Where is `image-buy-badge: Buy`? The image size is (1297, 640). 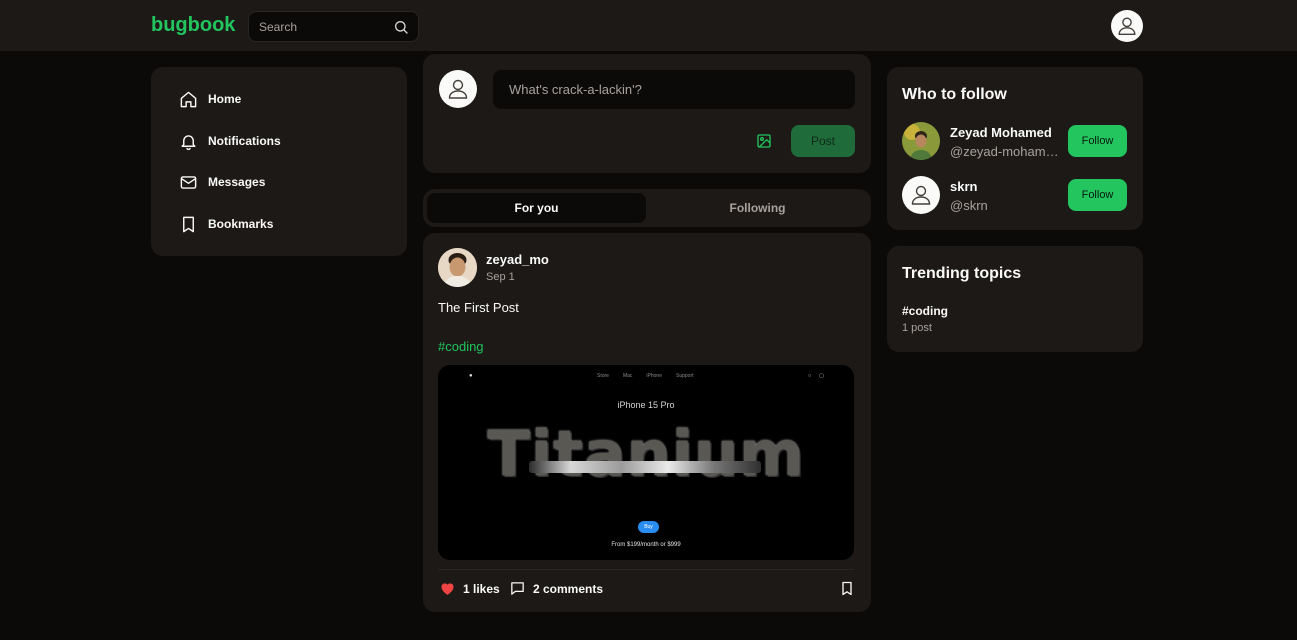
image-buy-badge: Buy is located at coordinates (648, 527).